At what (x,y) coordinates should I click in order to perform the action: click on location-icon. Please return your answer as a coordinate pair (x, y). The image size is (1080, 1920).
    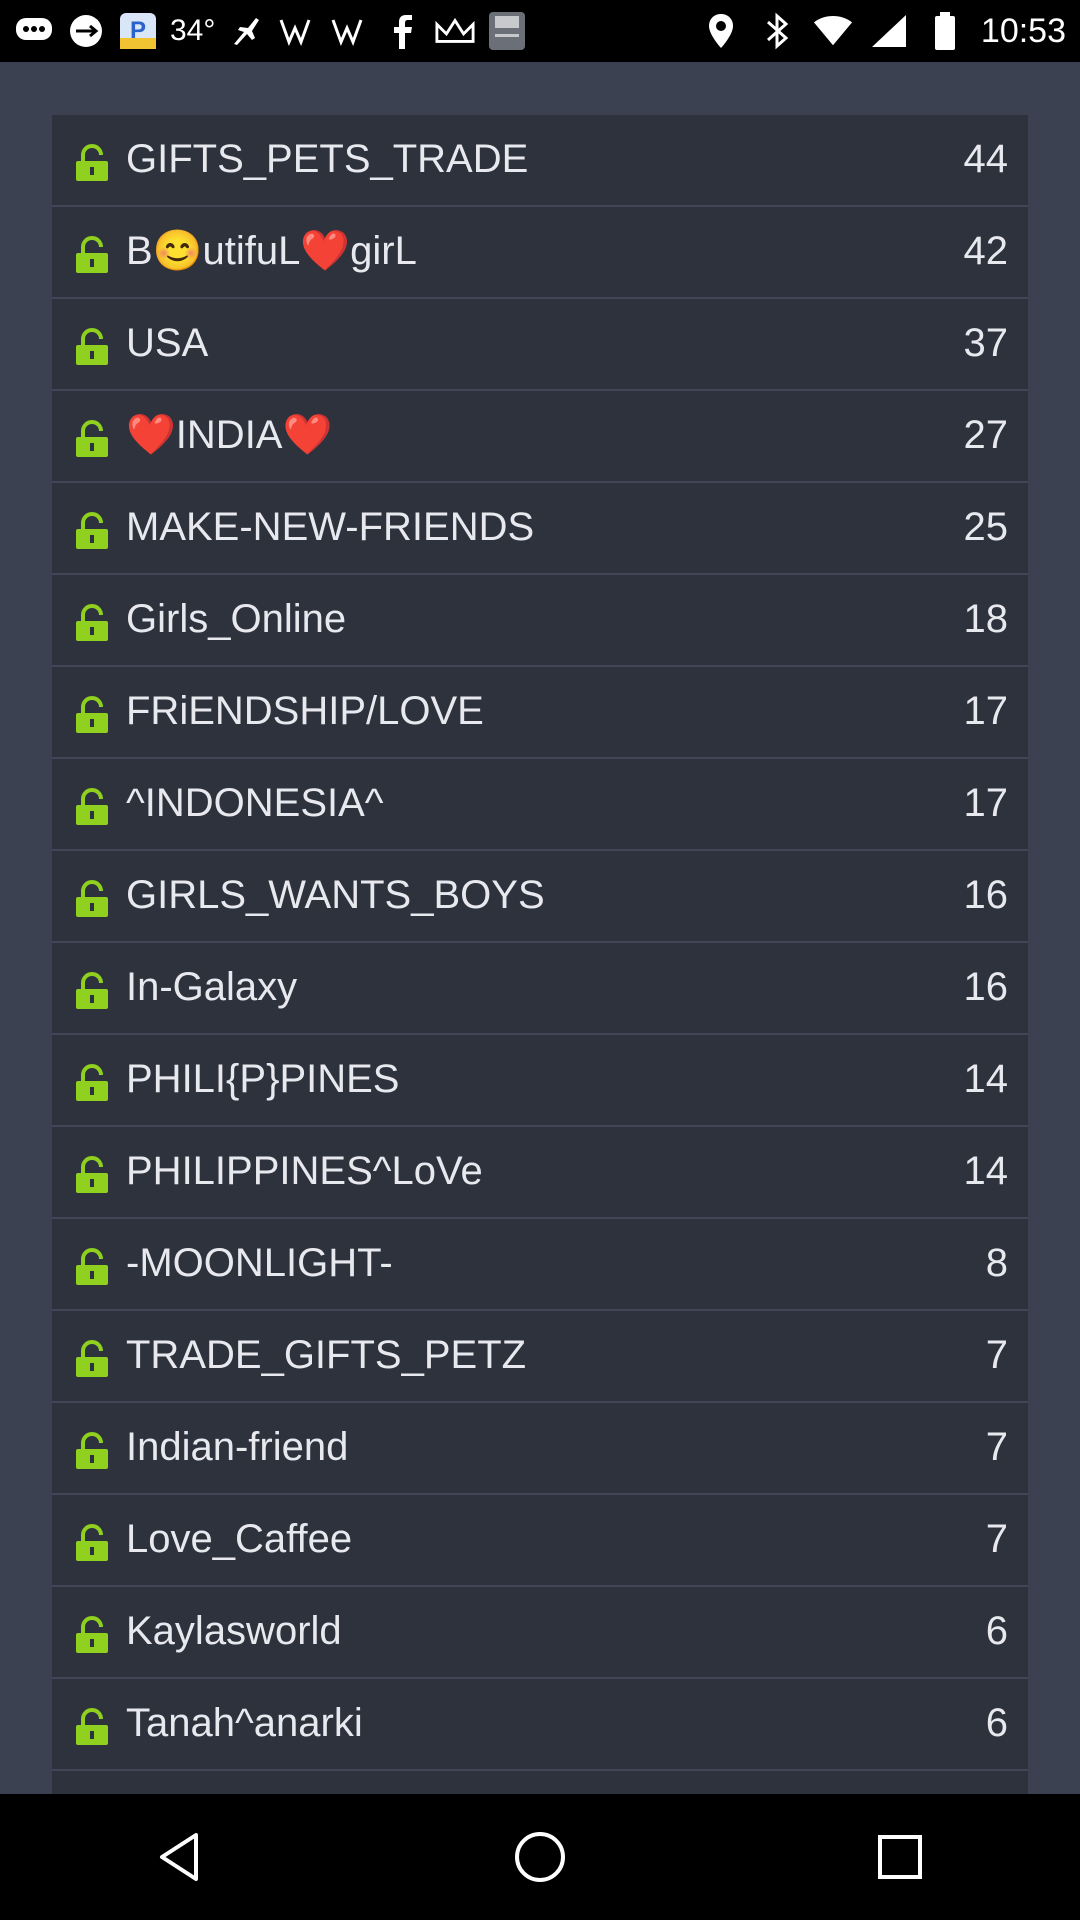
    Looking at the image, I should click on (721, 31).